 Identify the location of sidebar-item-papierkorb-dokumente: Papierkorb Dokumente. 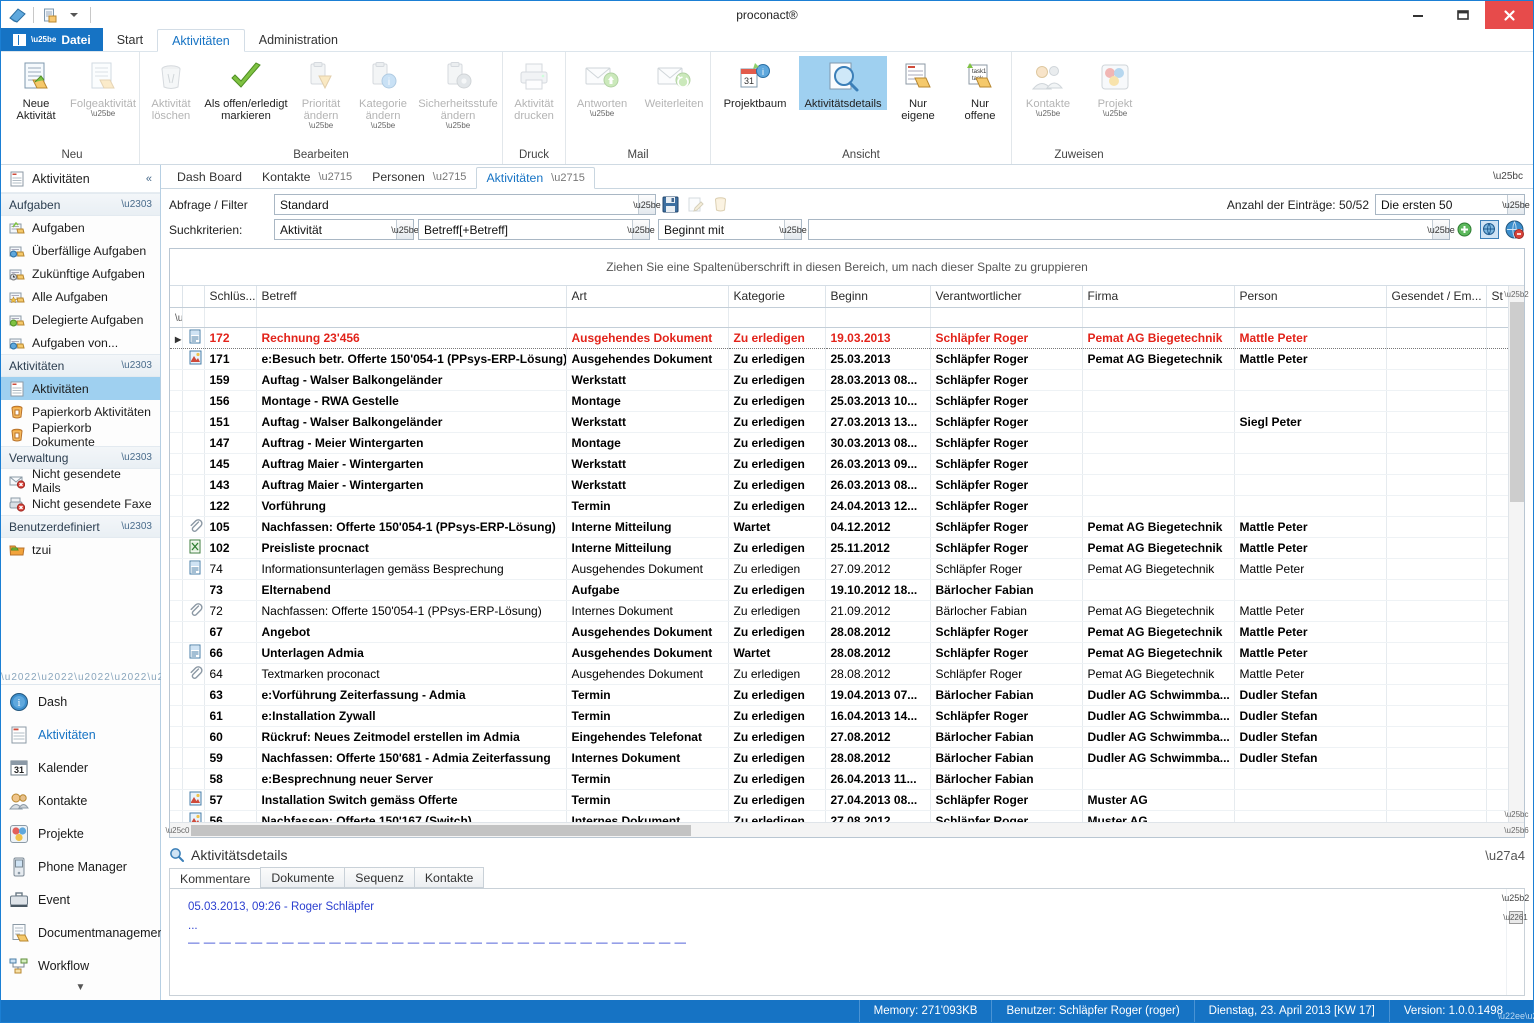
(80, 435).